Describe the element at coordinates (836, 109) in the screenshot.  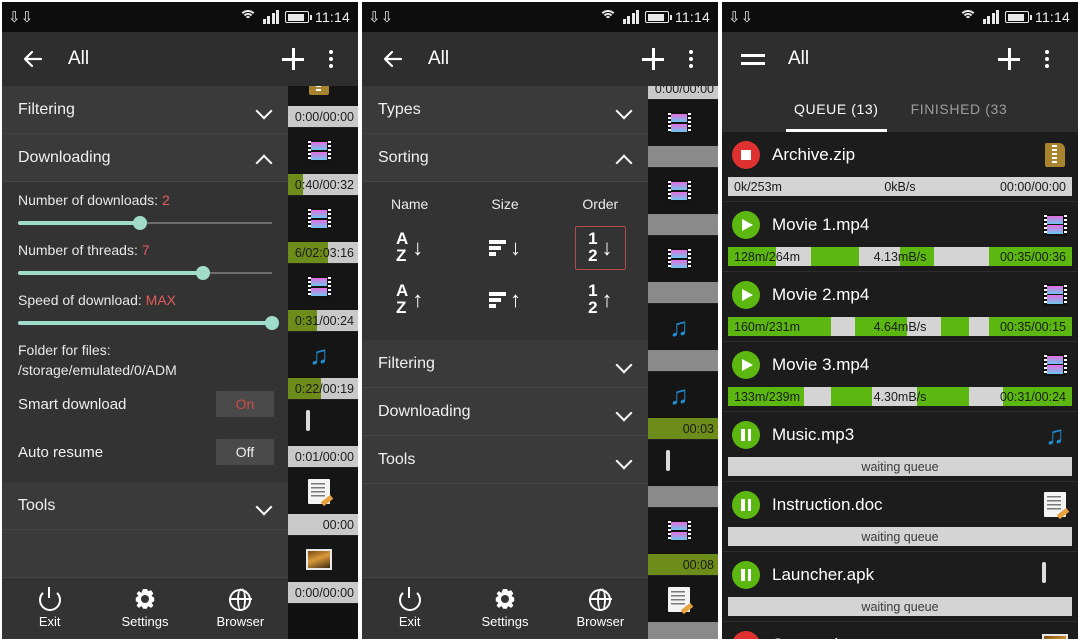
I see `tab-queue: QUEUE (13)` at that location.